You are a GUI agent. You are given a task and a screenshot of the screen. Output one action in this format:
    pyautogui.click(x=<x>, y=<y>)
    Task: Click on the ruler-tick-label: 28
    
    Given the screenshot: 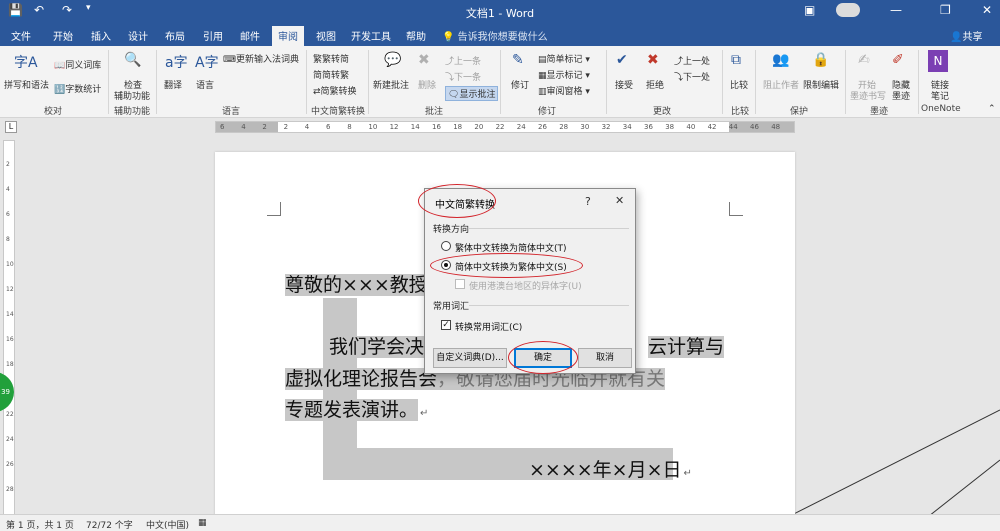 What is the action you would take?
    pyautogui.click(x=10, y=489)
    